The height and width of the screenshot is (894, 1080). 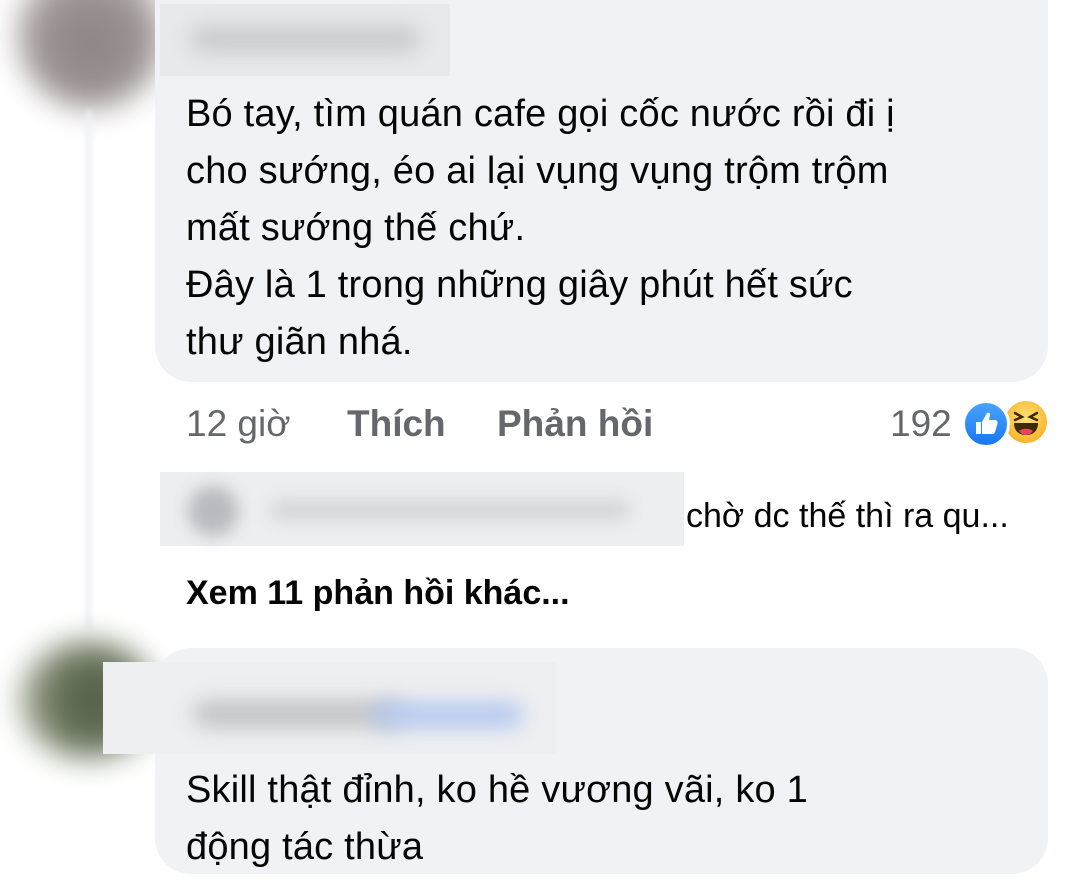 What do you see at coordinates (356, 228) in the screenshot?
I see `comment-line: mất sướng thế chứ.` at bounding box center [356, 228].